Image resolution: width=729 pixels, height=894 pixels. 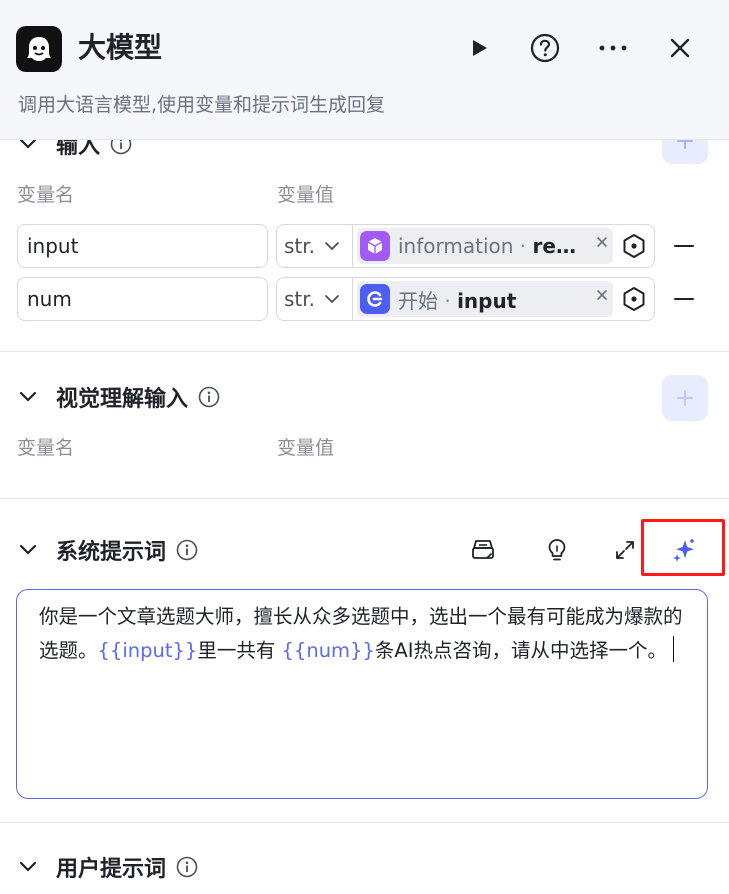 What do you see at coordinates (456, 246) in the screenshot?
I see `reference-node: information` at bounding box center [456, 246].